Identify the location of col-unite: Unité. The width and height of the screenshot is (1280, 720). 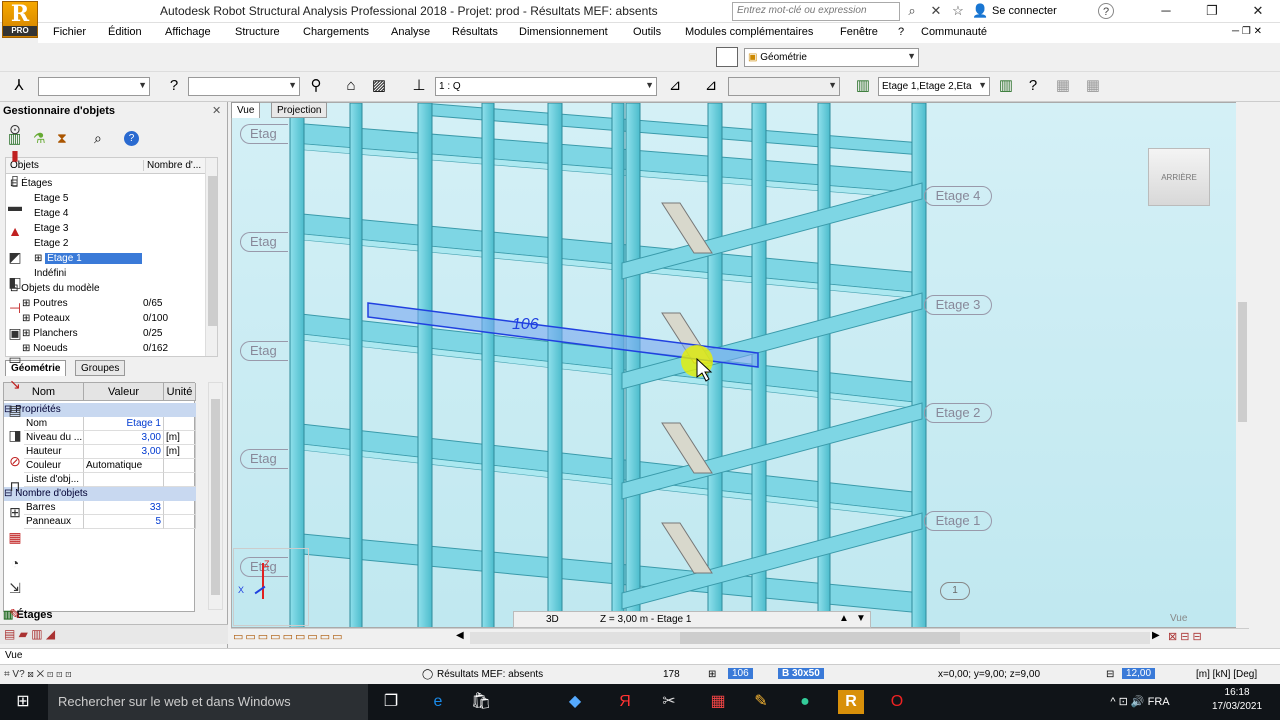
(180, 392).